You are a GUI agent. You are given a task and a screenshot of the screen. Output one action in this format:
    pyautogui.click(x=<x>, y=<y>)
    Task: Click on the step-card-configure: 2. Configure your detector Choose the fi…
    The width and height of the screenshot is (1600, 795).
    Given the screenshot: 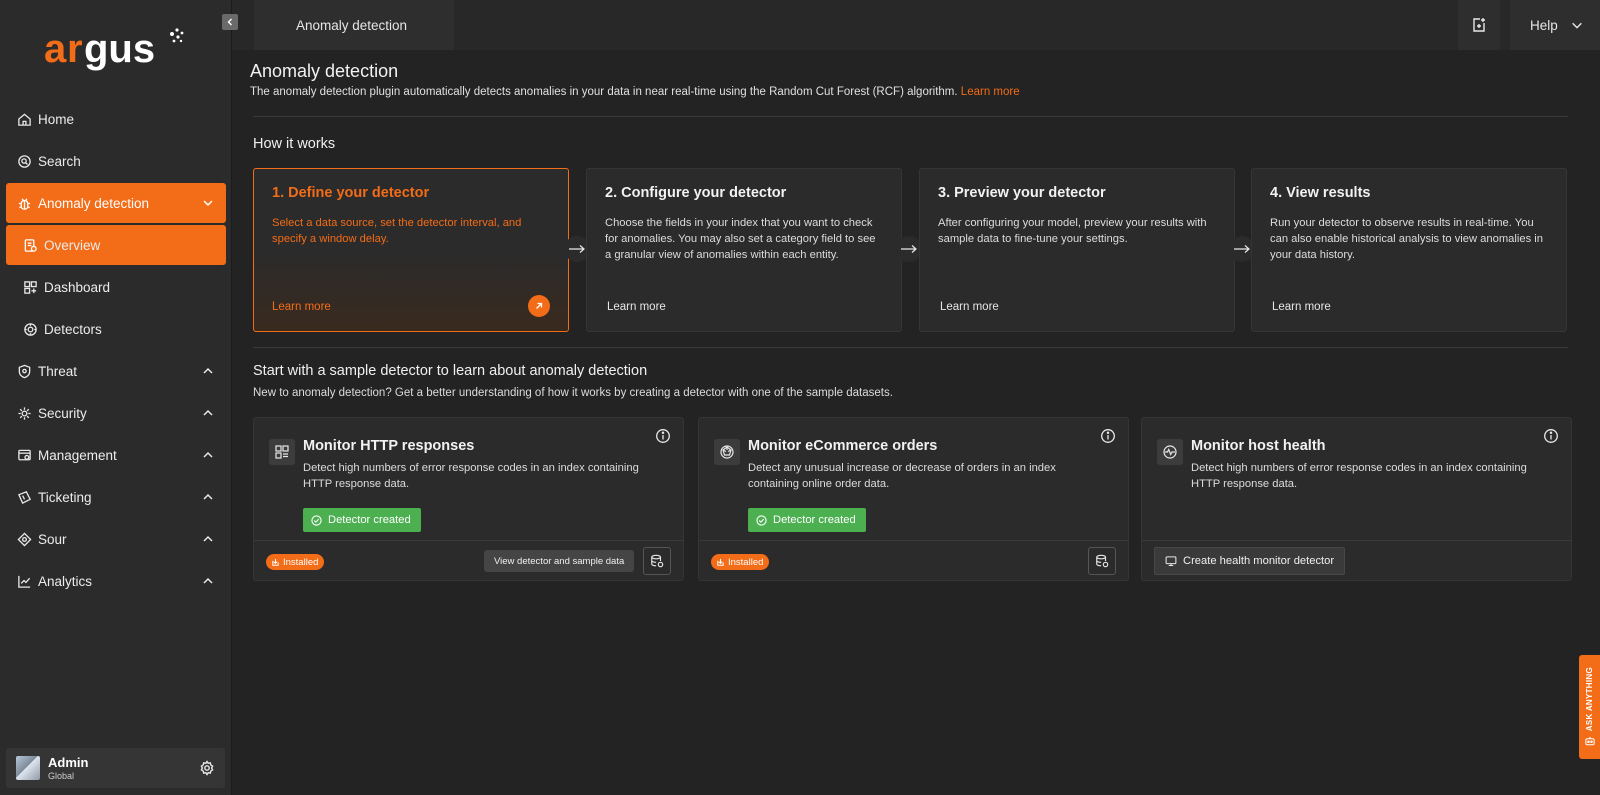 What is the action you would take?
    pyautogui.click(x=744, y=250)
    